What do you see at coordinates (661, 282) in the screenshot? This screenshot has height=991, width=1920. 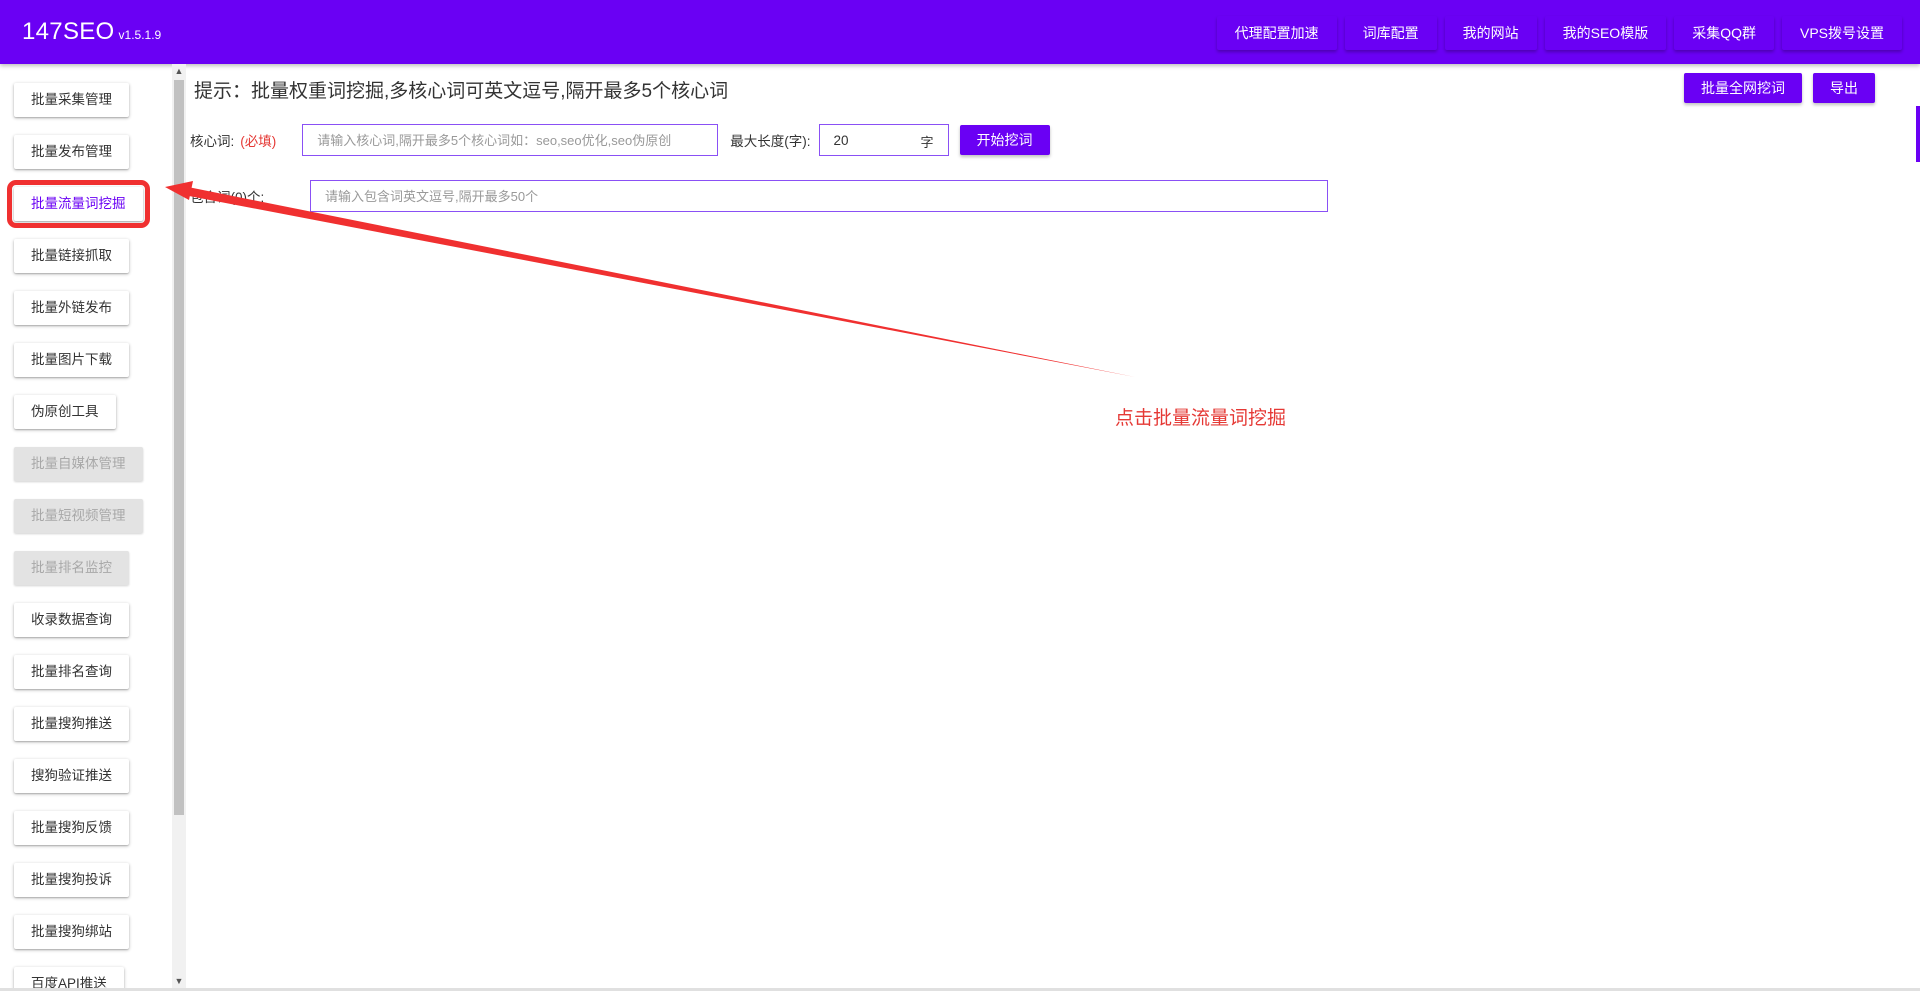 I see `arrow-shaft` at bounding box center [661, 282].